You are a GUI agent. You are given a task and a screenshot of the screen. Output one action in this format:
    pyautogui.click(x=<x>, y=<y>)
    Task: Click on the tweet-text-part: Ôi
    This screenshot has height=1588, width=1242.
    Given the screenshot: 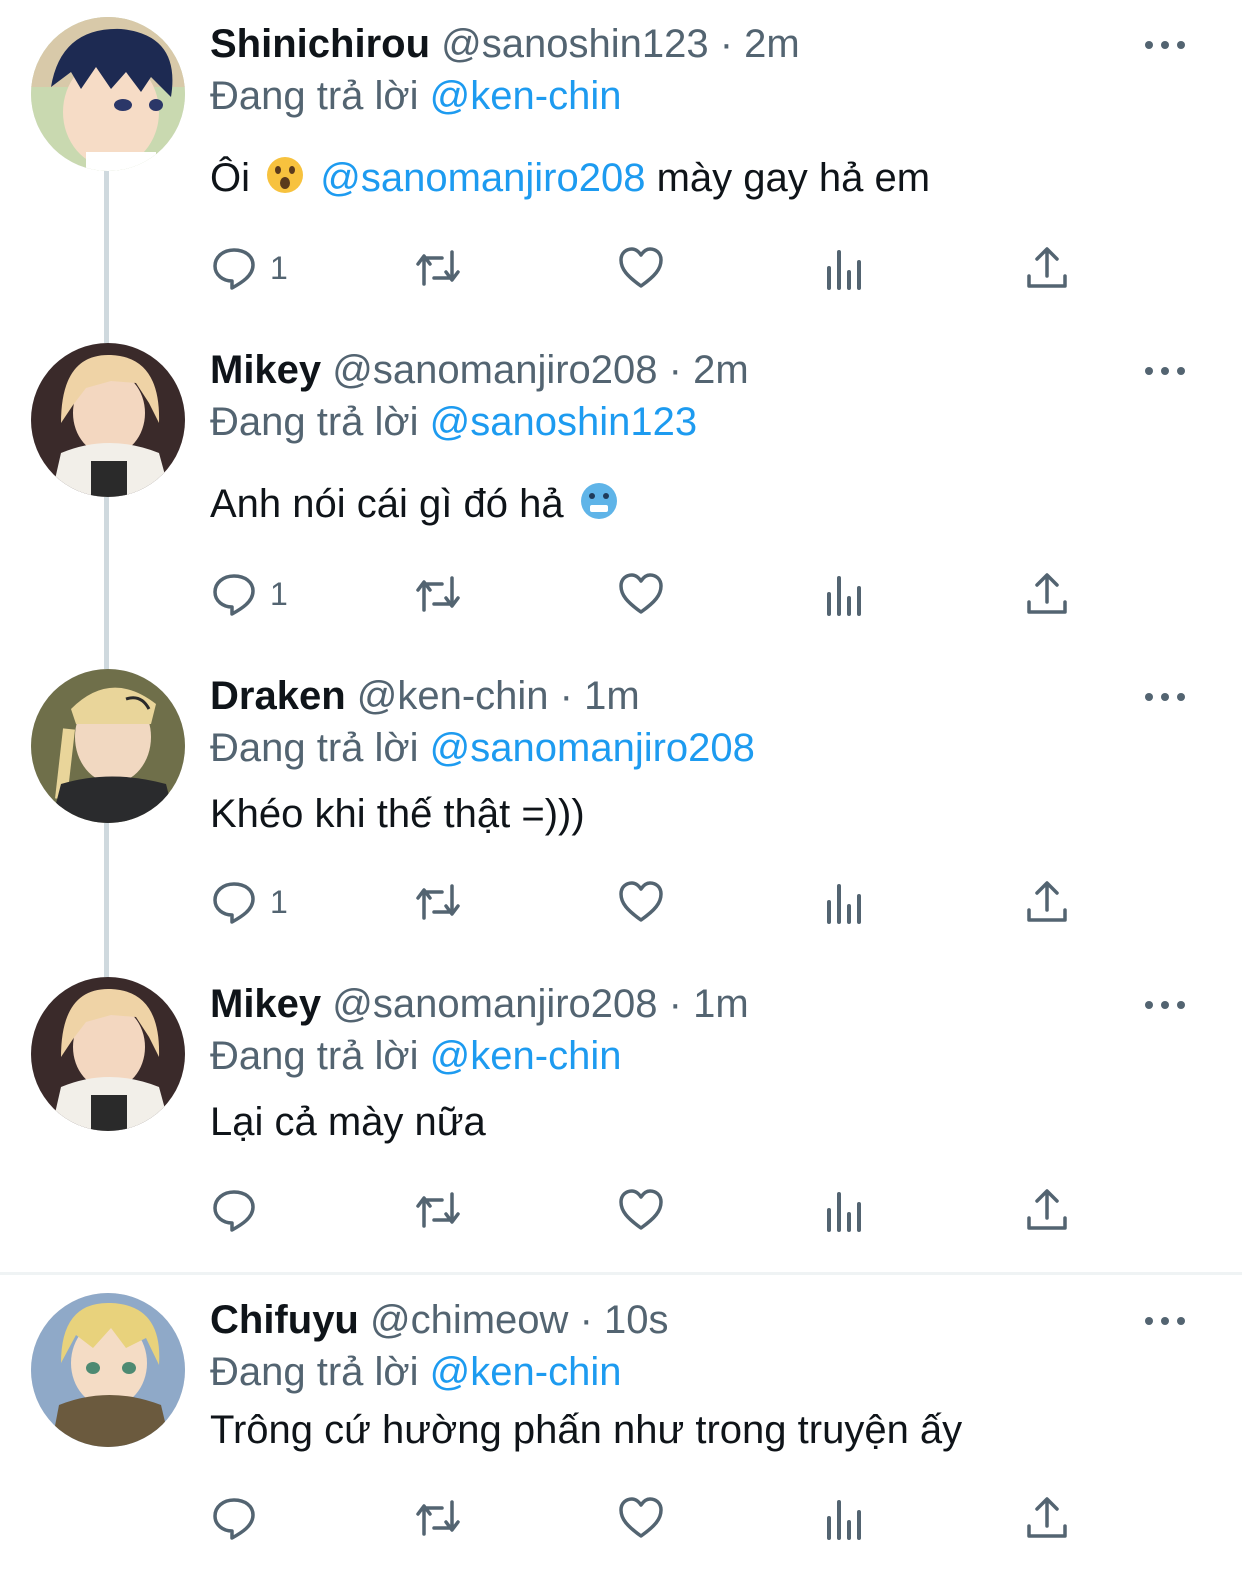 What is the action you would take?
    pyautogui.click(x=230, y=178)
    